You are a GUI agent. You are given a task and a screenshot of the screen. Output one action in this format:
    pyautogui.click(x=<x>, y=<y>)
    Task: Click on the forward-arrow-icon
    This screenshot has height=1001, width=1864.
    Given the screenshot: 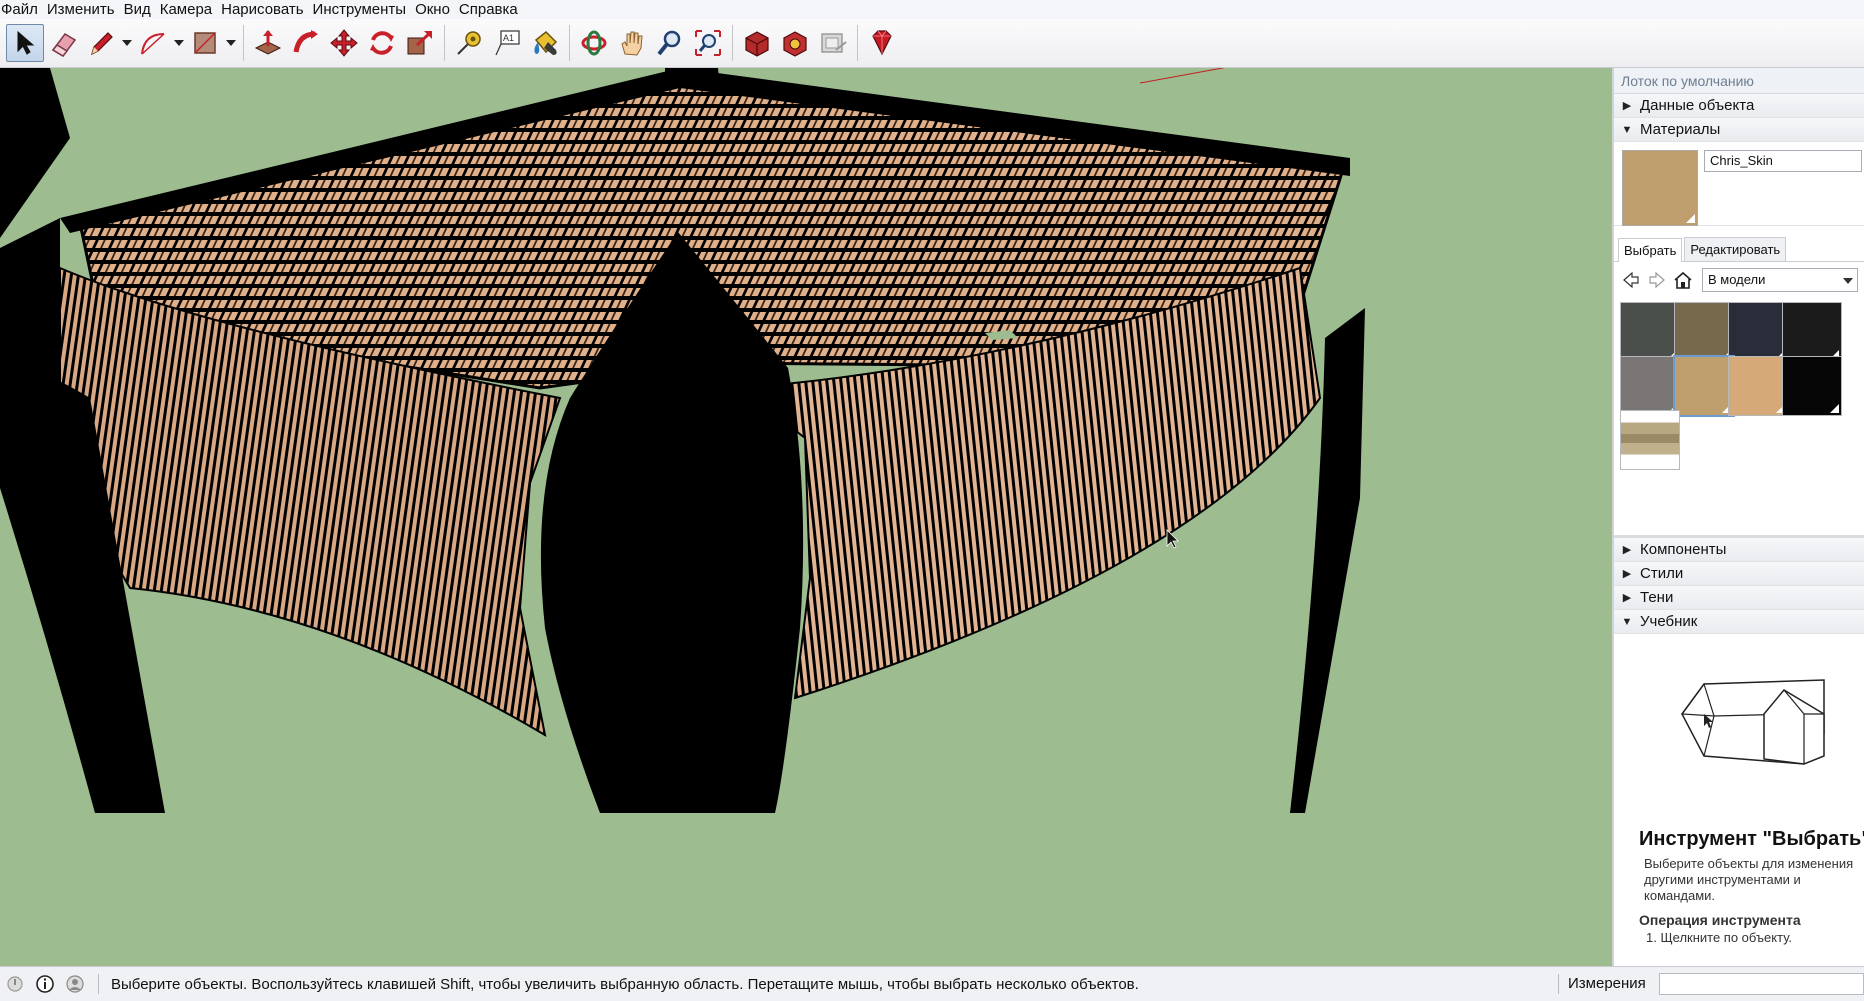 What is the action you would take?
    pyautogui.click(x=1657, y=280)
    